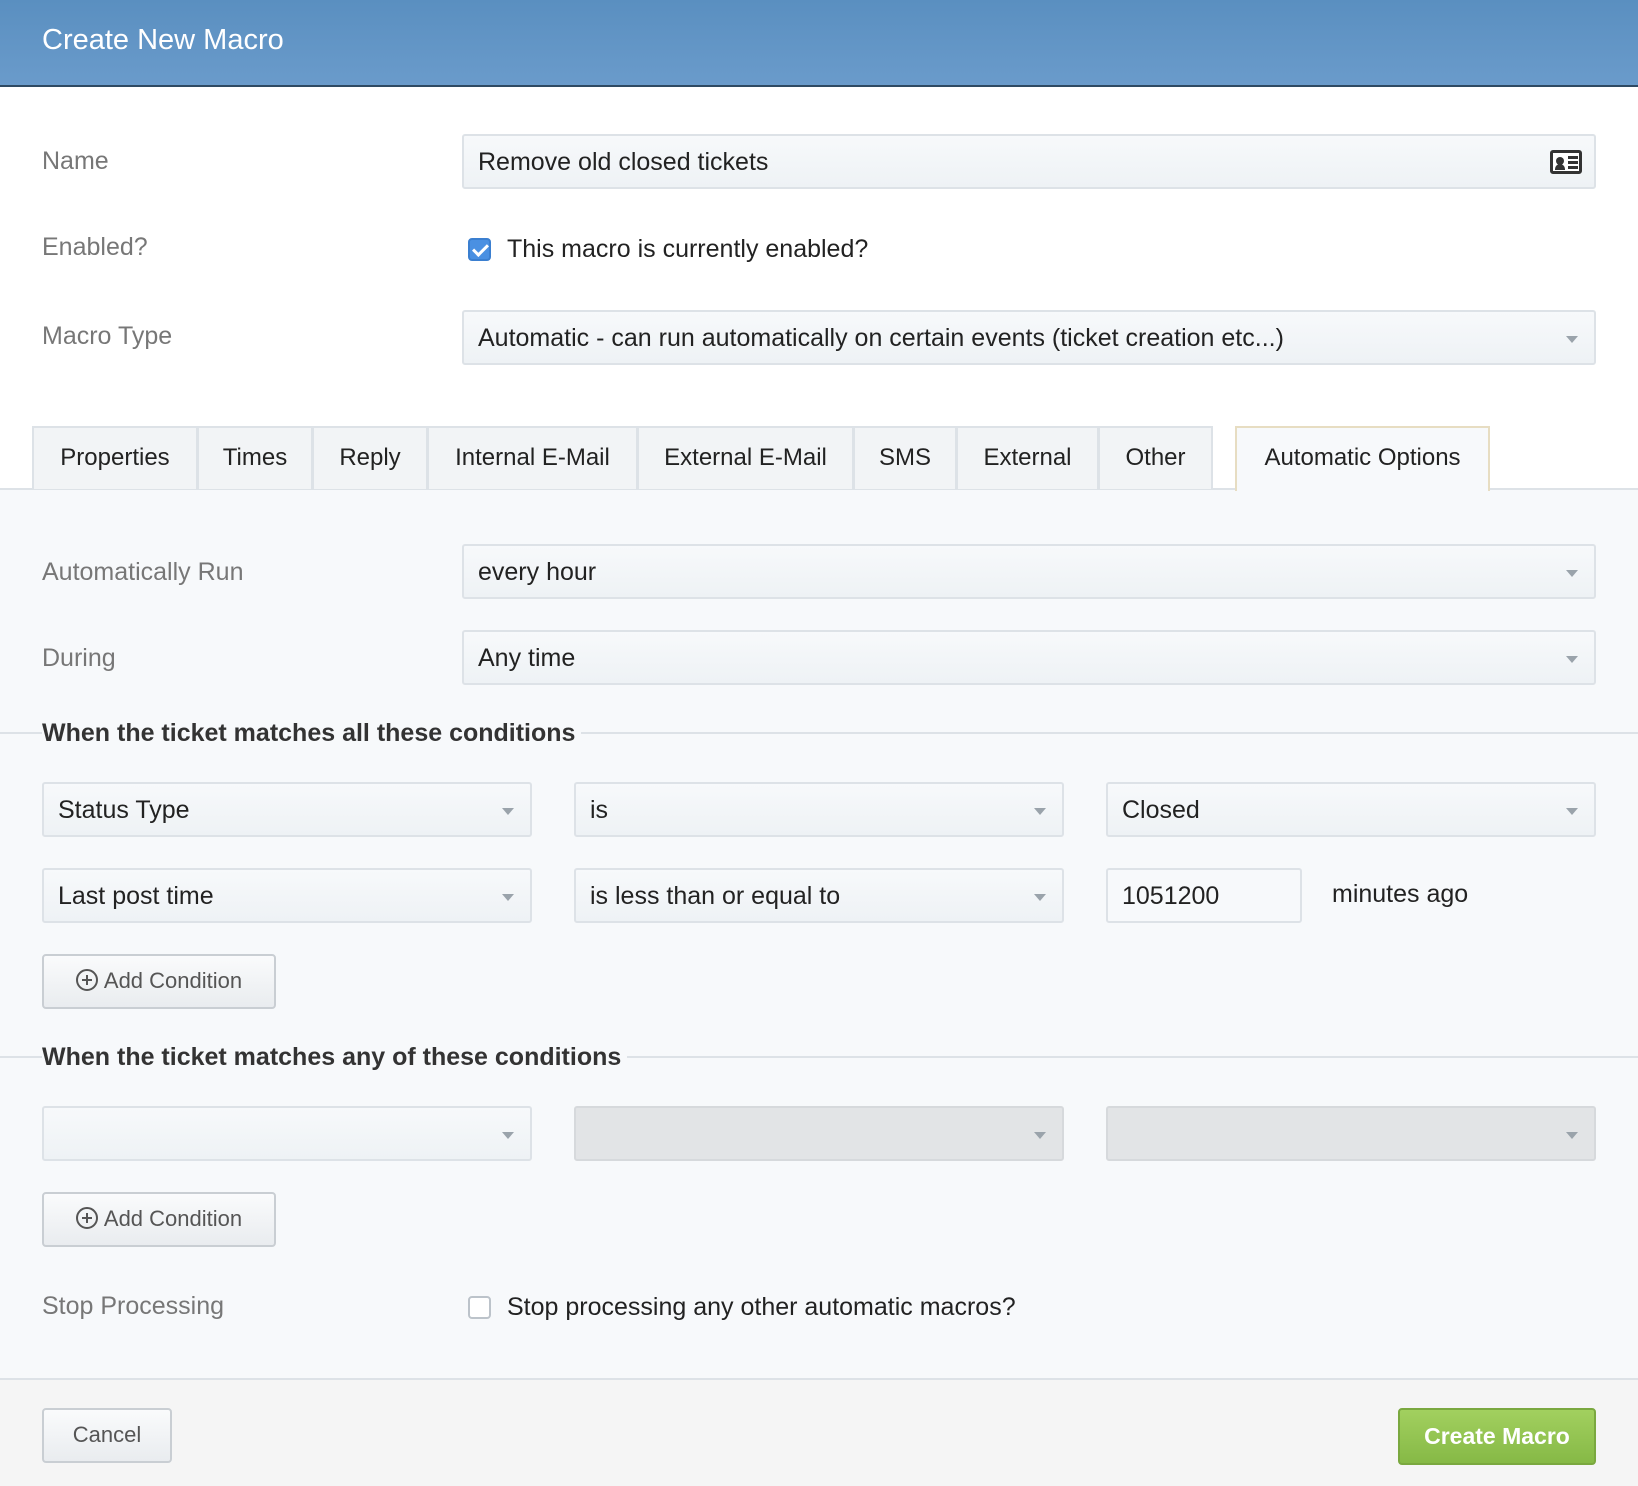 This screenshot has height=1486, width=1638. I want to click on tab-automatic-options: Automatic Options, so click(1362, 458).